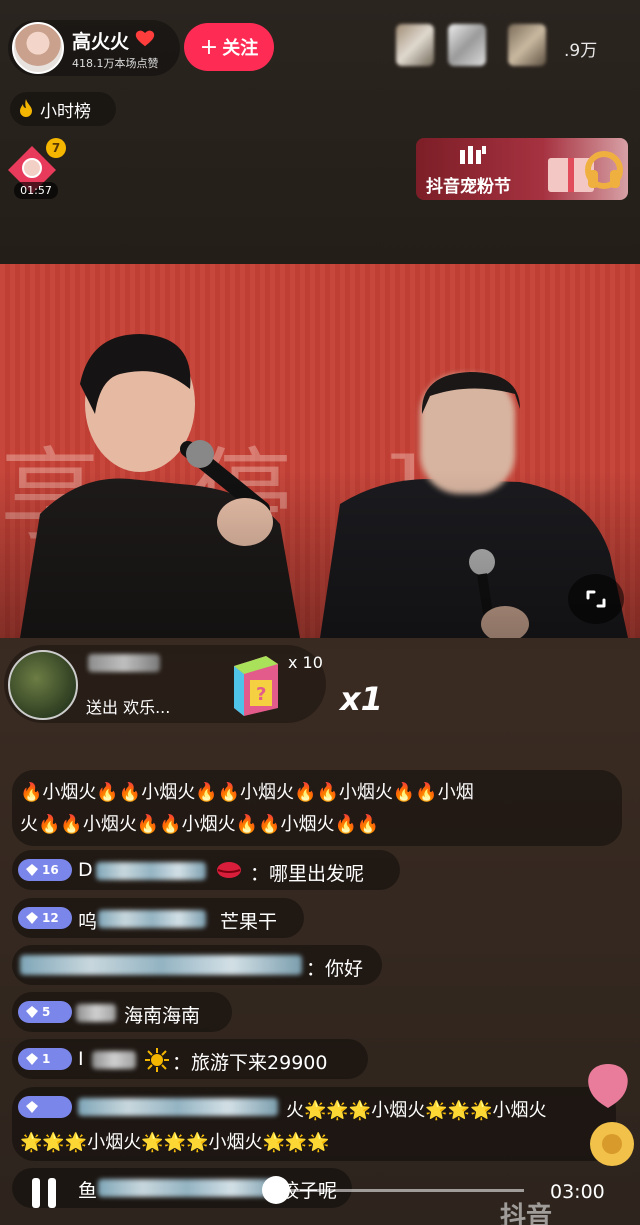 The width and height of the screenshot is (640, 1225). I want to click on gift-sender-avatar, so click(43, 685).